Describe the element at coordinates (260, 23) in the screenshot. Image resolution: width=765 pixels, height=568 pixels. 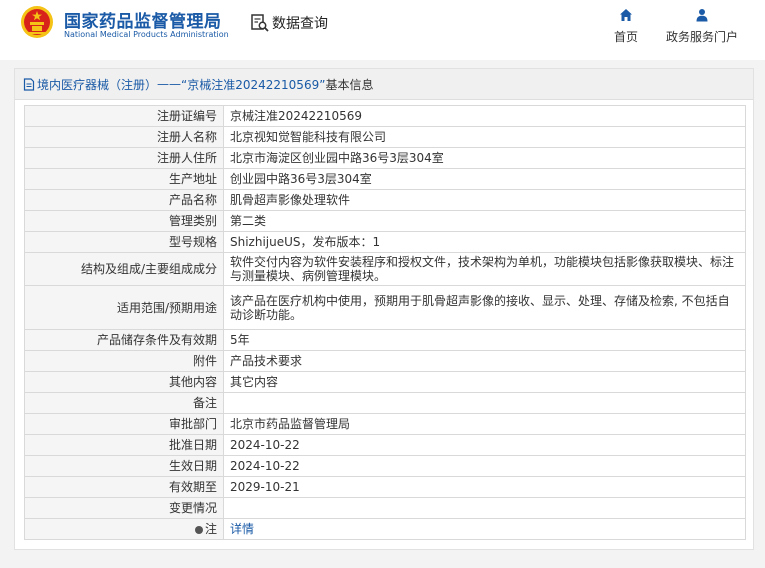
I see `document-search-icon` at that location.